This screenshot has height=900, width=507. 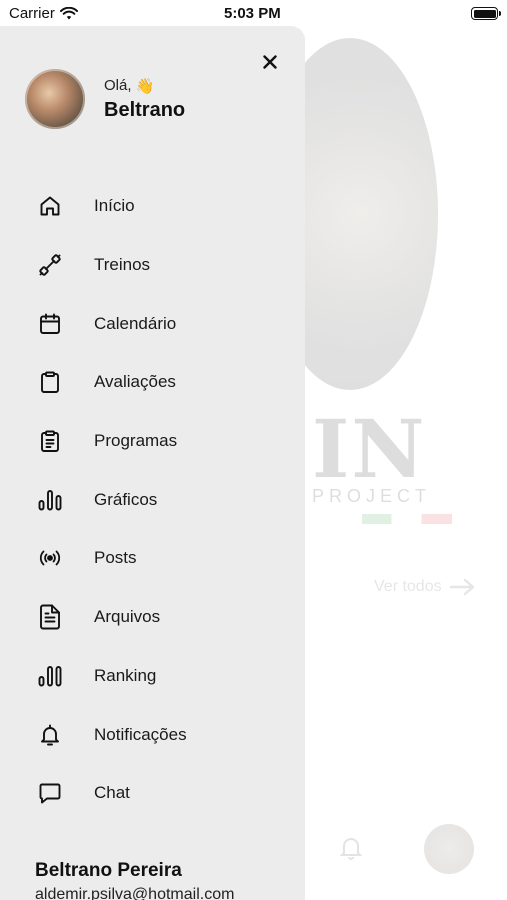 I want to click on battery-icon, so click(x=486, y=13).